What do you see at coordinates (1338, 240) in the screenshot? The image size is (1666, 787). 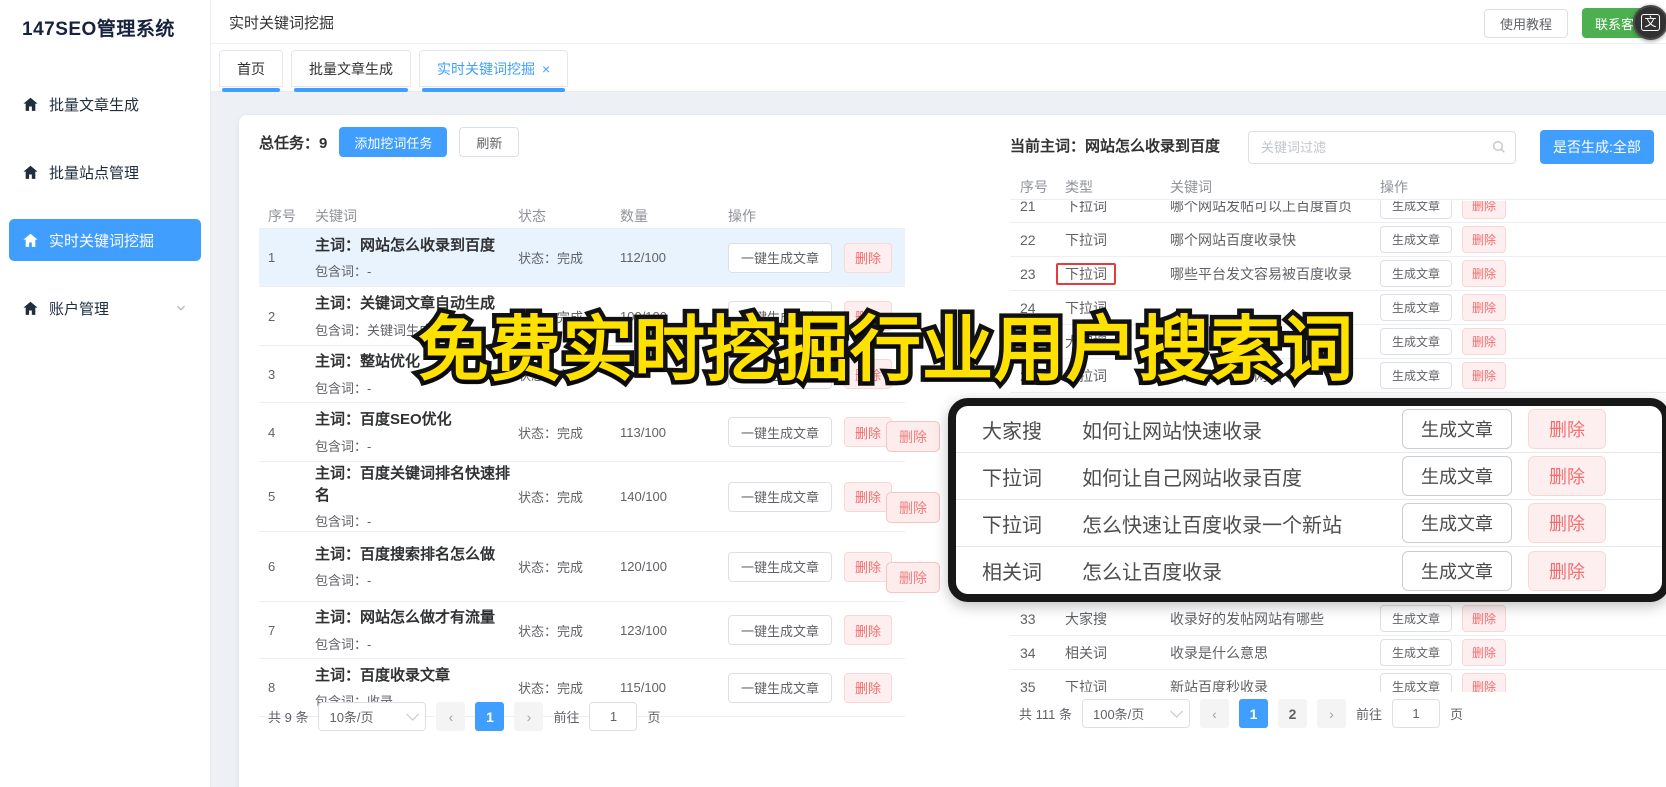 I see `table-row: 22 下拉词 哪个网站百度收录快 生成文章 删除` at bounding box center [1338, 240].